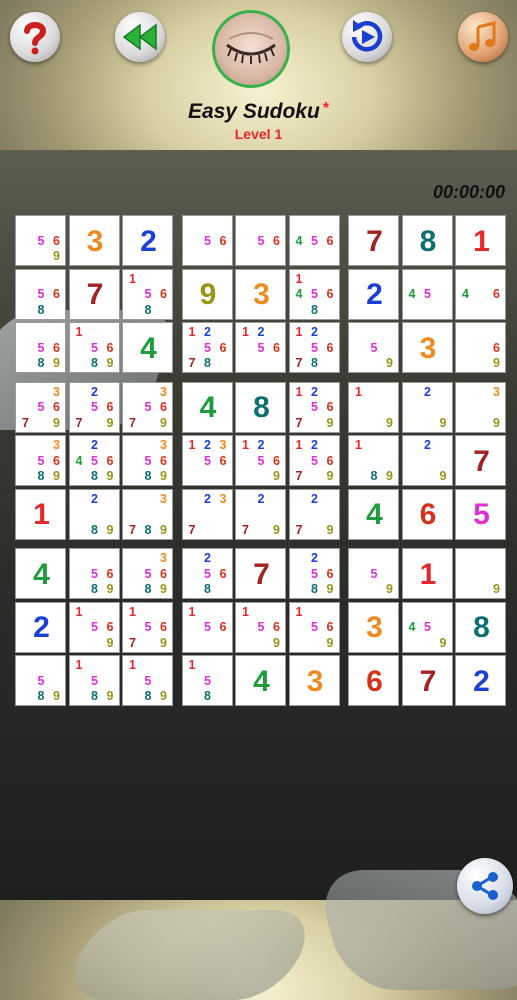 Image resolution: width=517 pixels, height=1000 pixels. I want to click on cell-value: 6, so click(428, 514).